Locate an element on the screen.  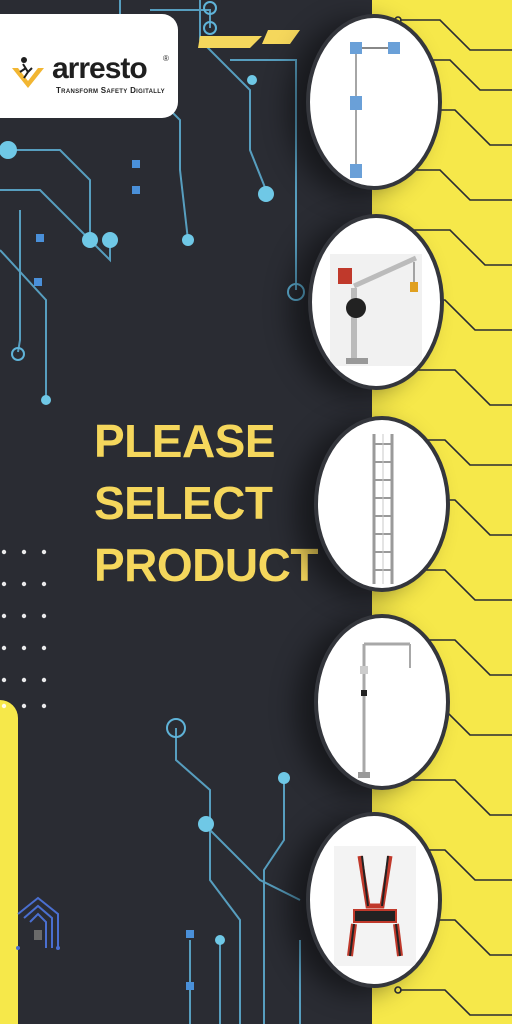
davit-post-icon is located at coordinates (384, 710).